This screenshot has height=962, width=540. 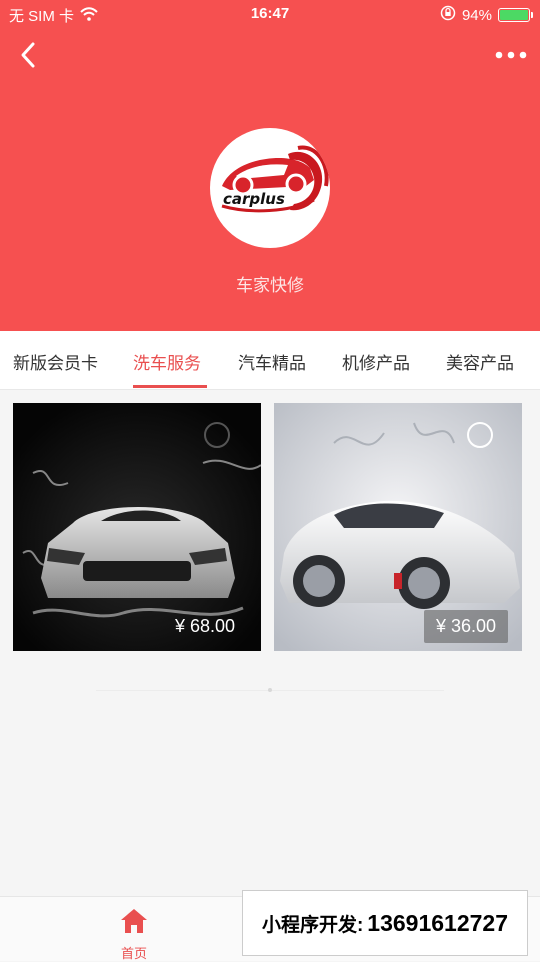 I want to click on active-tab-indicator, so click(x=170, y=386).